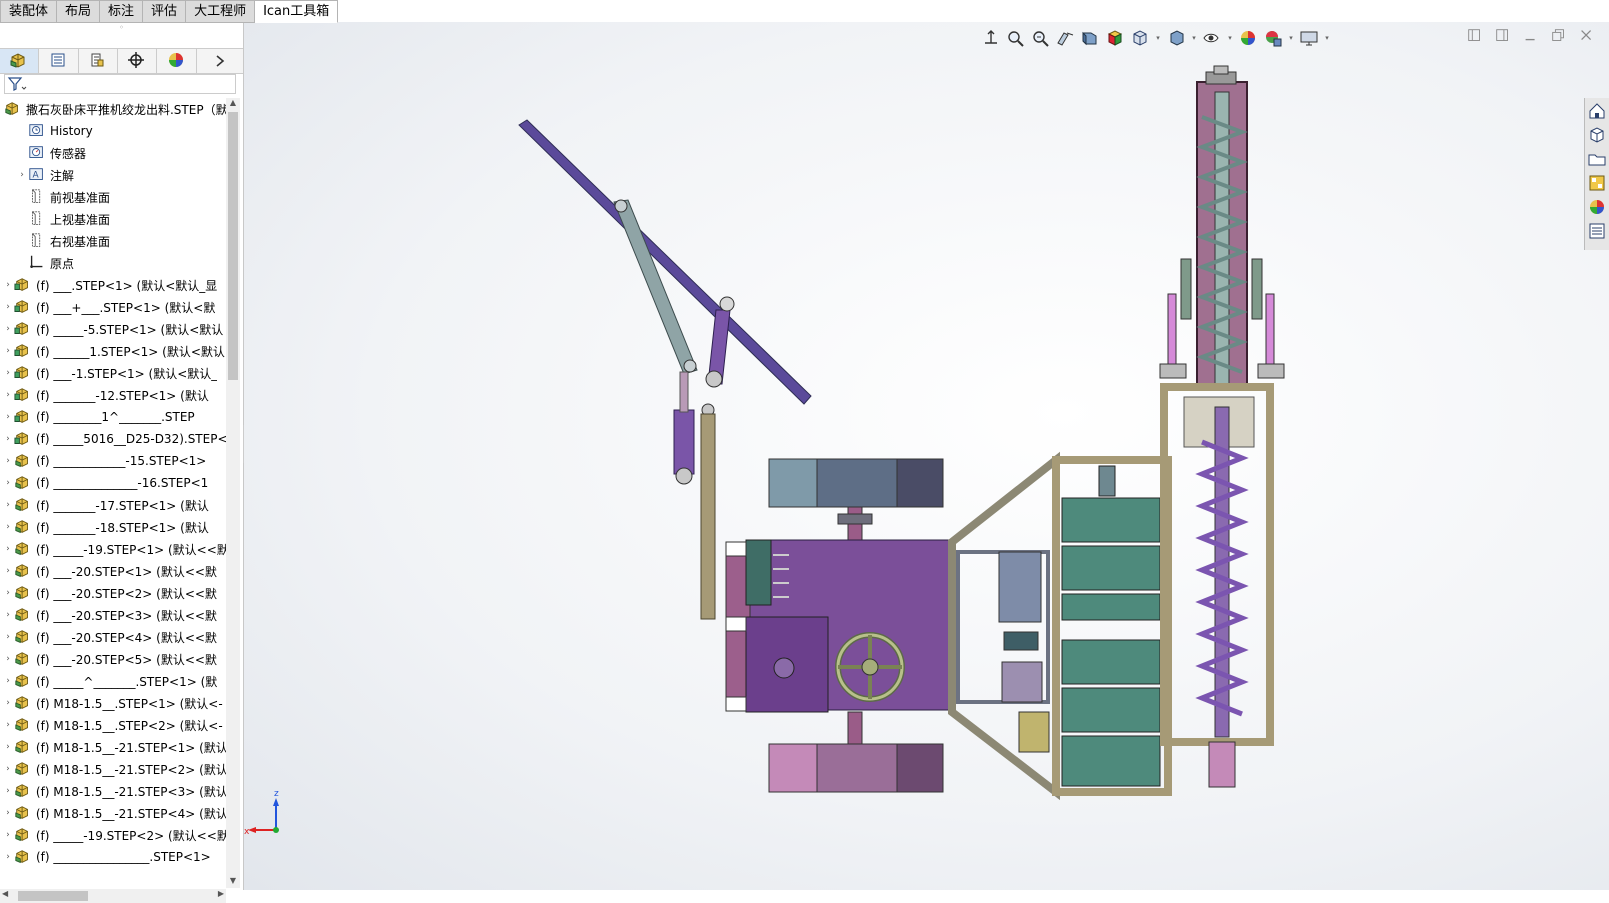  I want to click on tree-item: › (f) ___+___.STEP<1> (默认<默, so click(113, 307).